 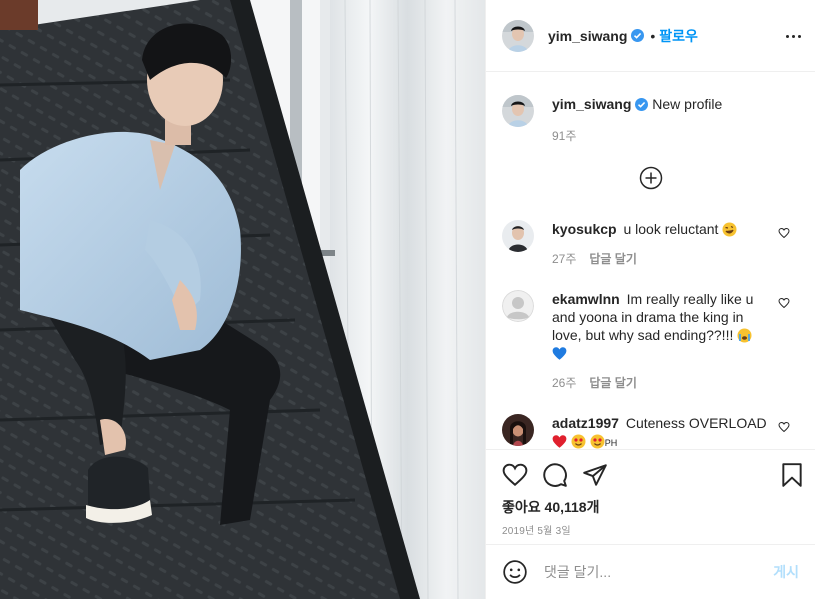 What do you see at coordinates (650, 496) in the screenshot?
I see `post-actions: 좋아요 40,118개 2019년 5월 3일` at bounding box center [650, 496].